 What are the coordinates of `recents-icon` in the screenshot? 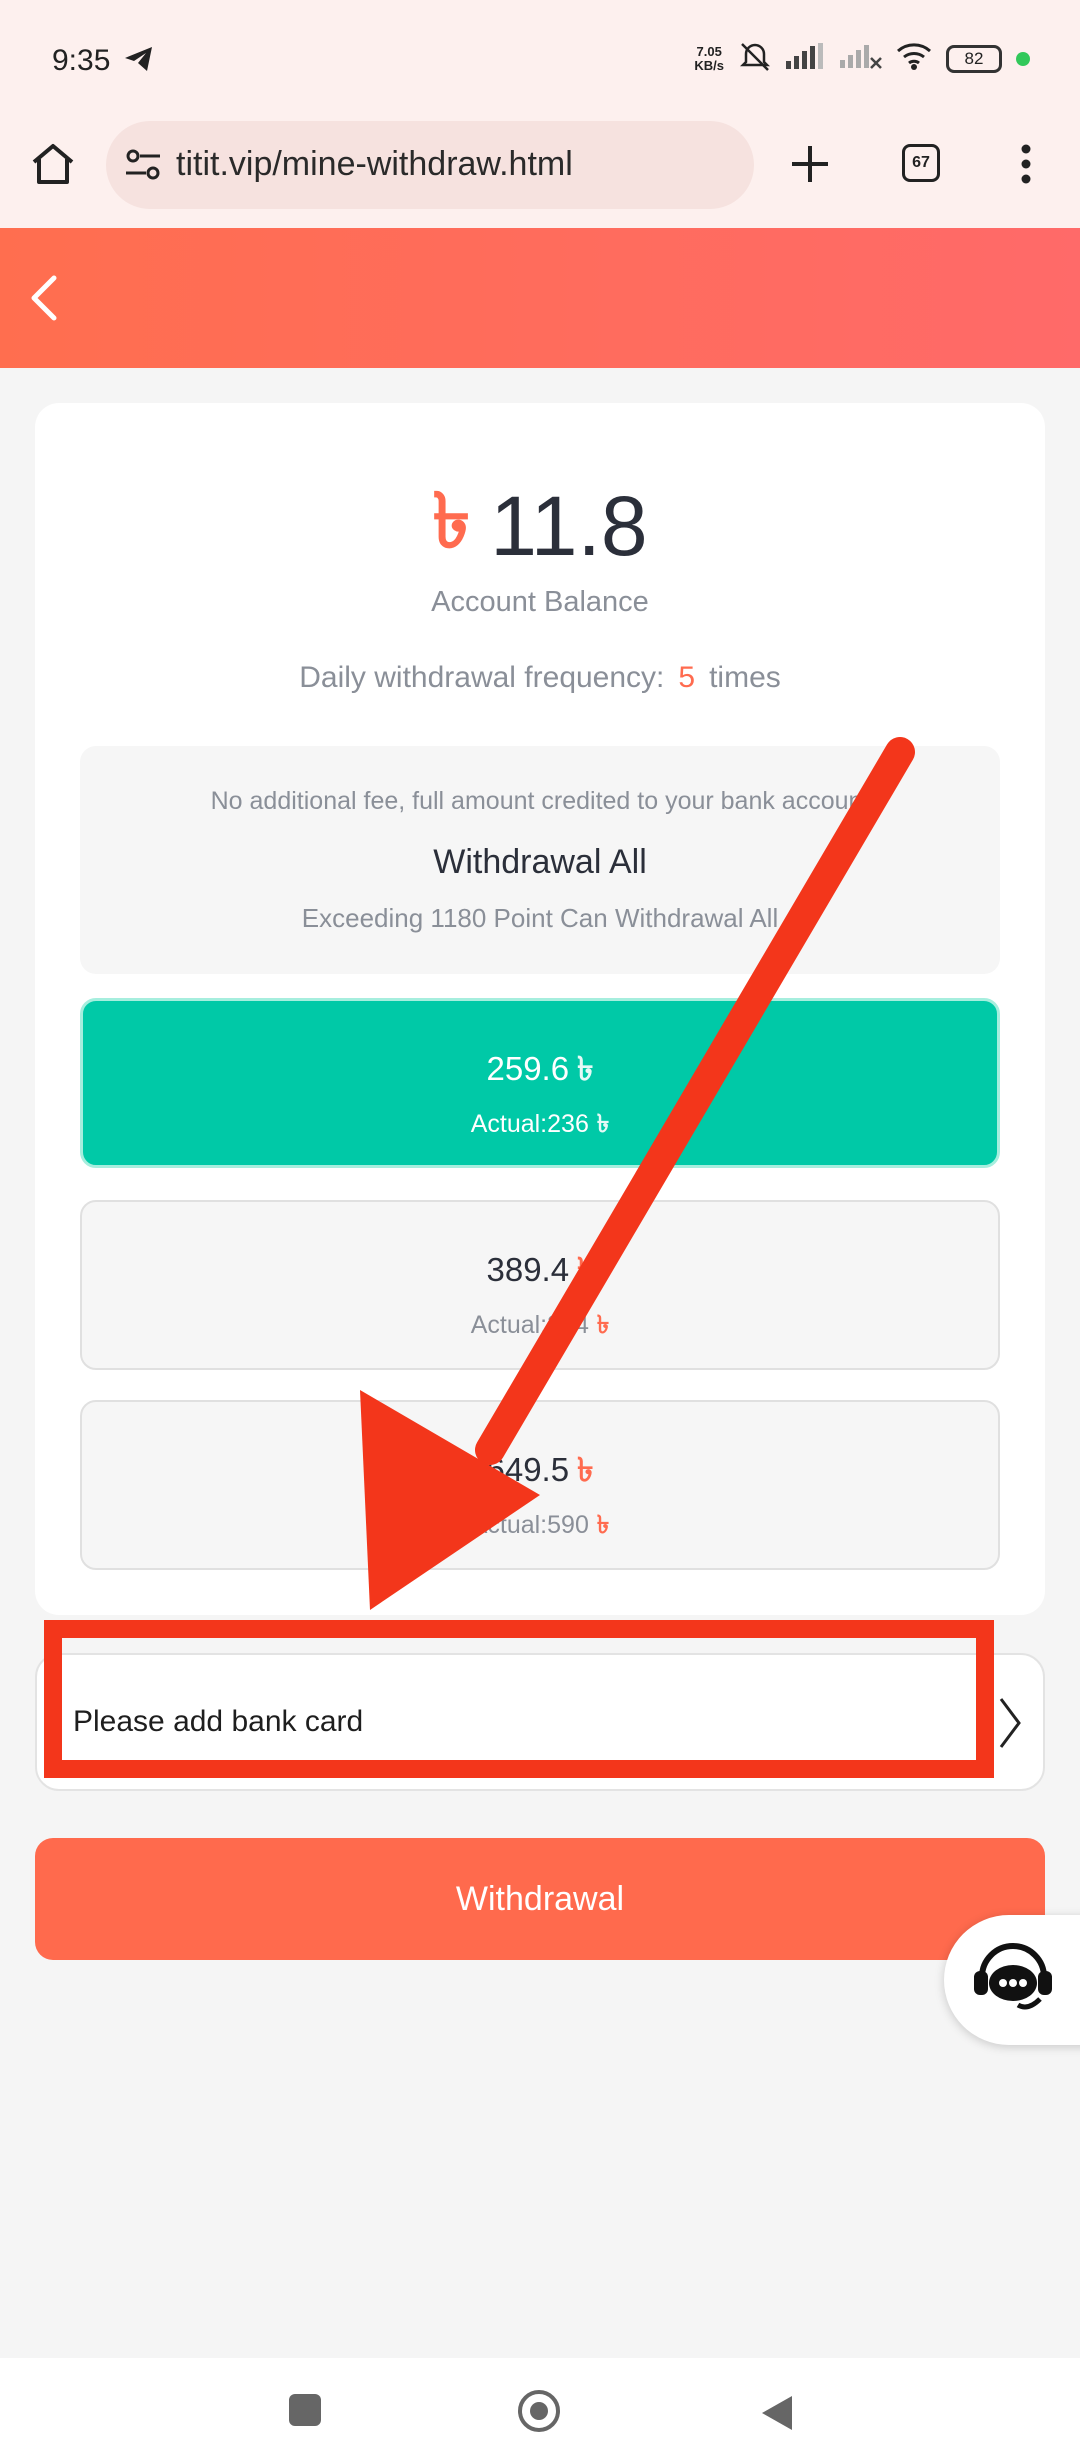 It's located at (305, 2410).